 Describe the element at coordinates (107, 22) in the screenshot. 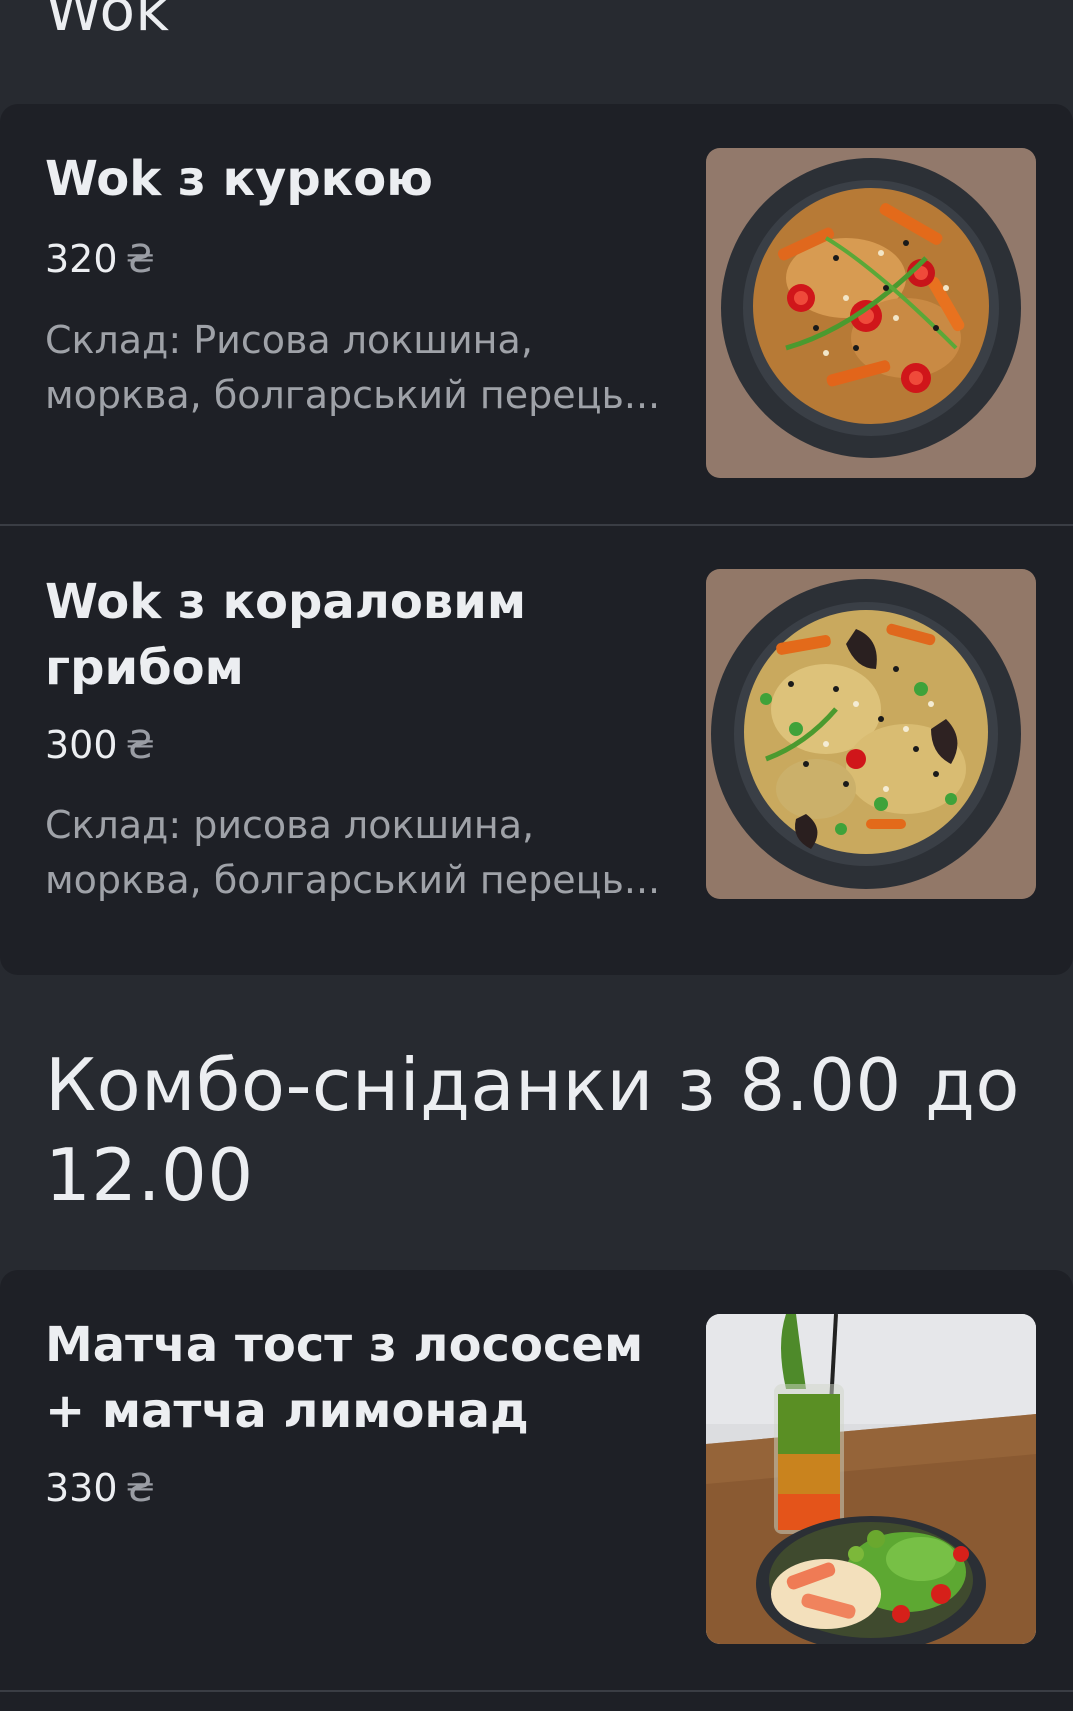

I see `section-title-wok: Wok` at that location.